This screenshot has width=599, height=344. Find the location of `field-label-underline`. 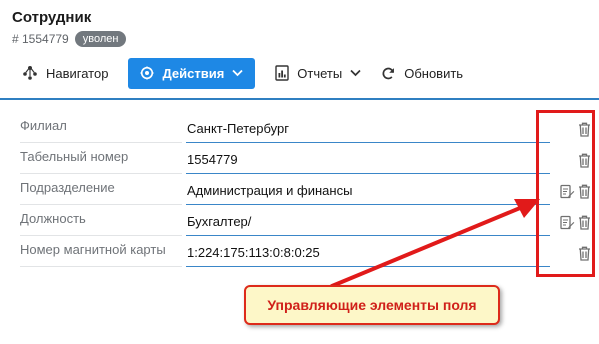

field-label-underline is located at coordinates (101, 266).